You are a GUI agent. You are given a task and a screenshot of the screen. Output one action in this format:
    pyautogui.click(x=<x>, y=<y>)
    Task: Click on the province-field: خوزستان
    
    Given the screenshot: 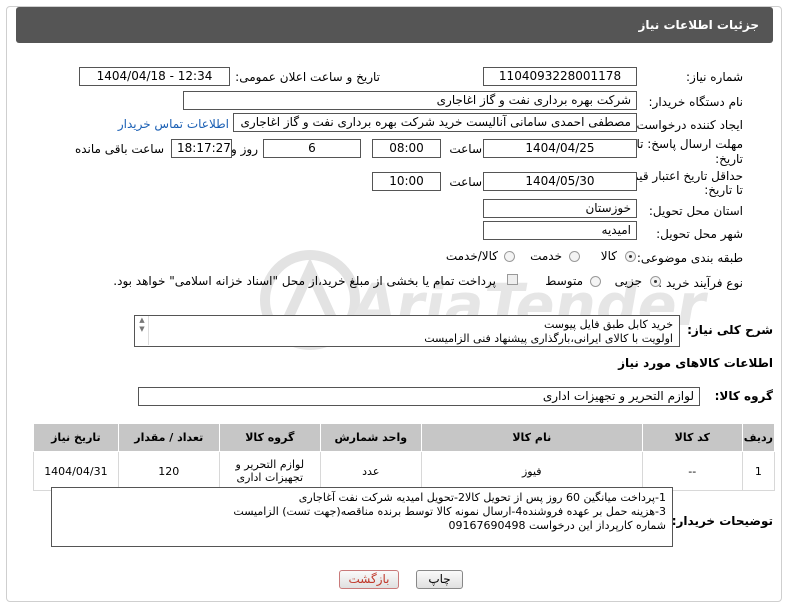 What is the action you would take?
    pyautogui.click(x=560, y=208)
    